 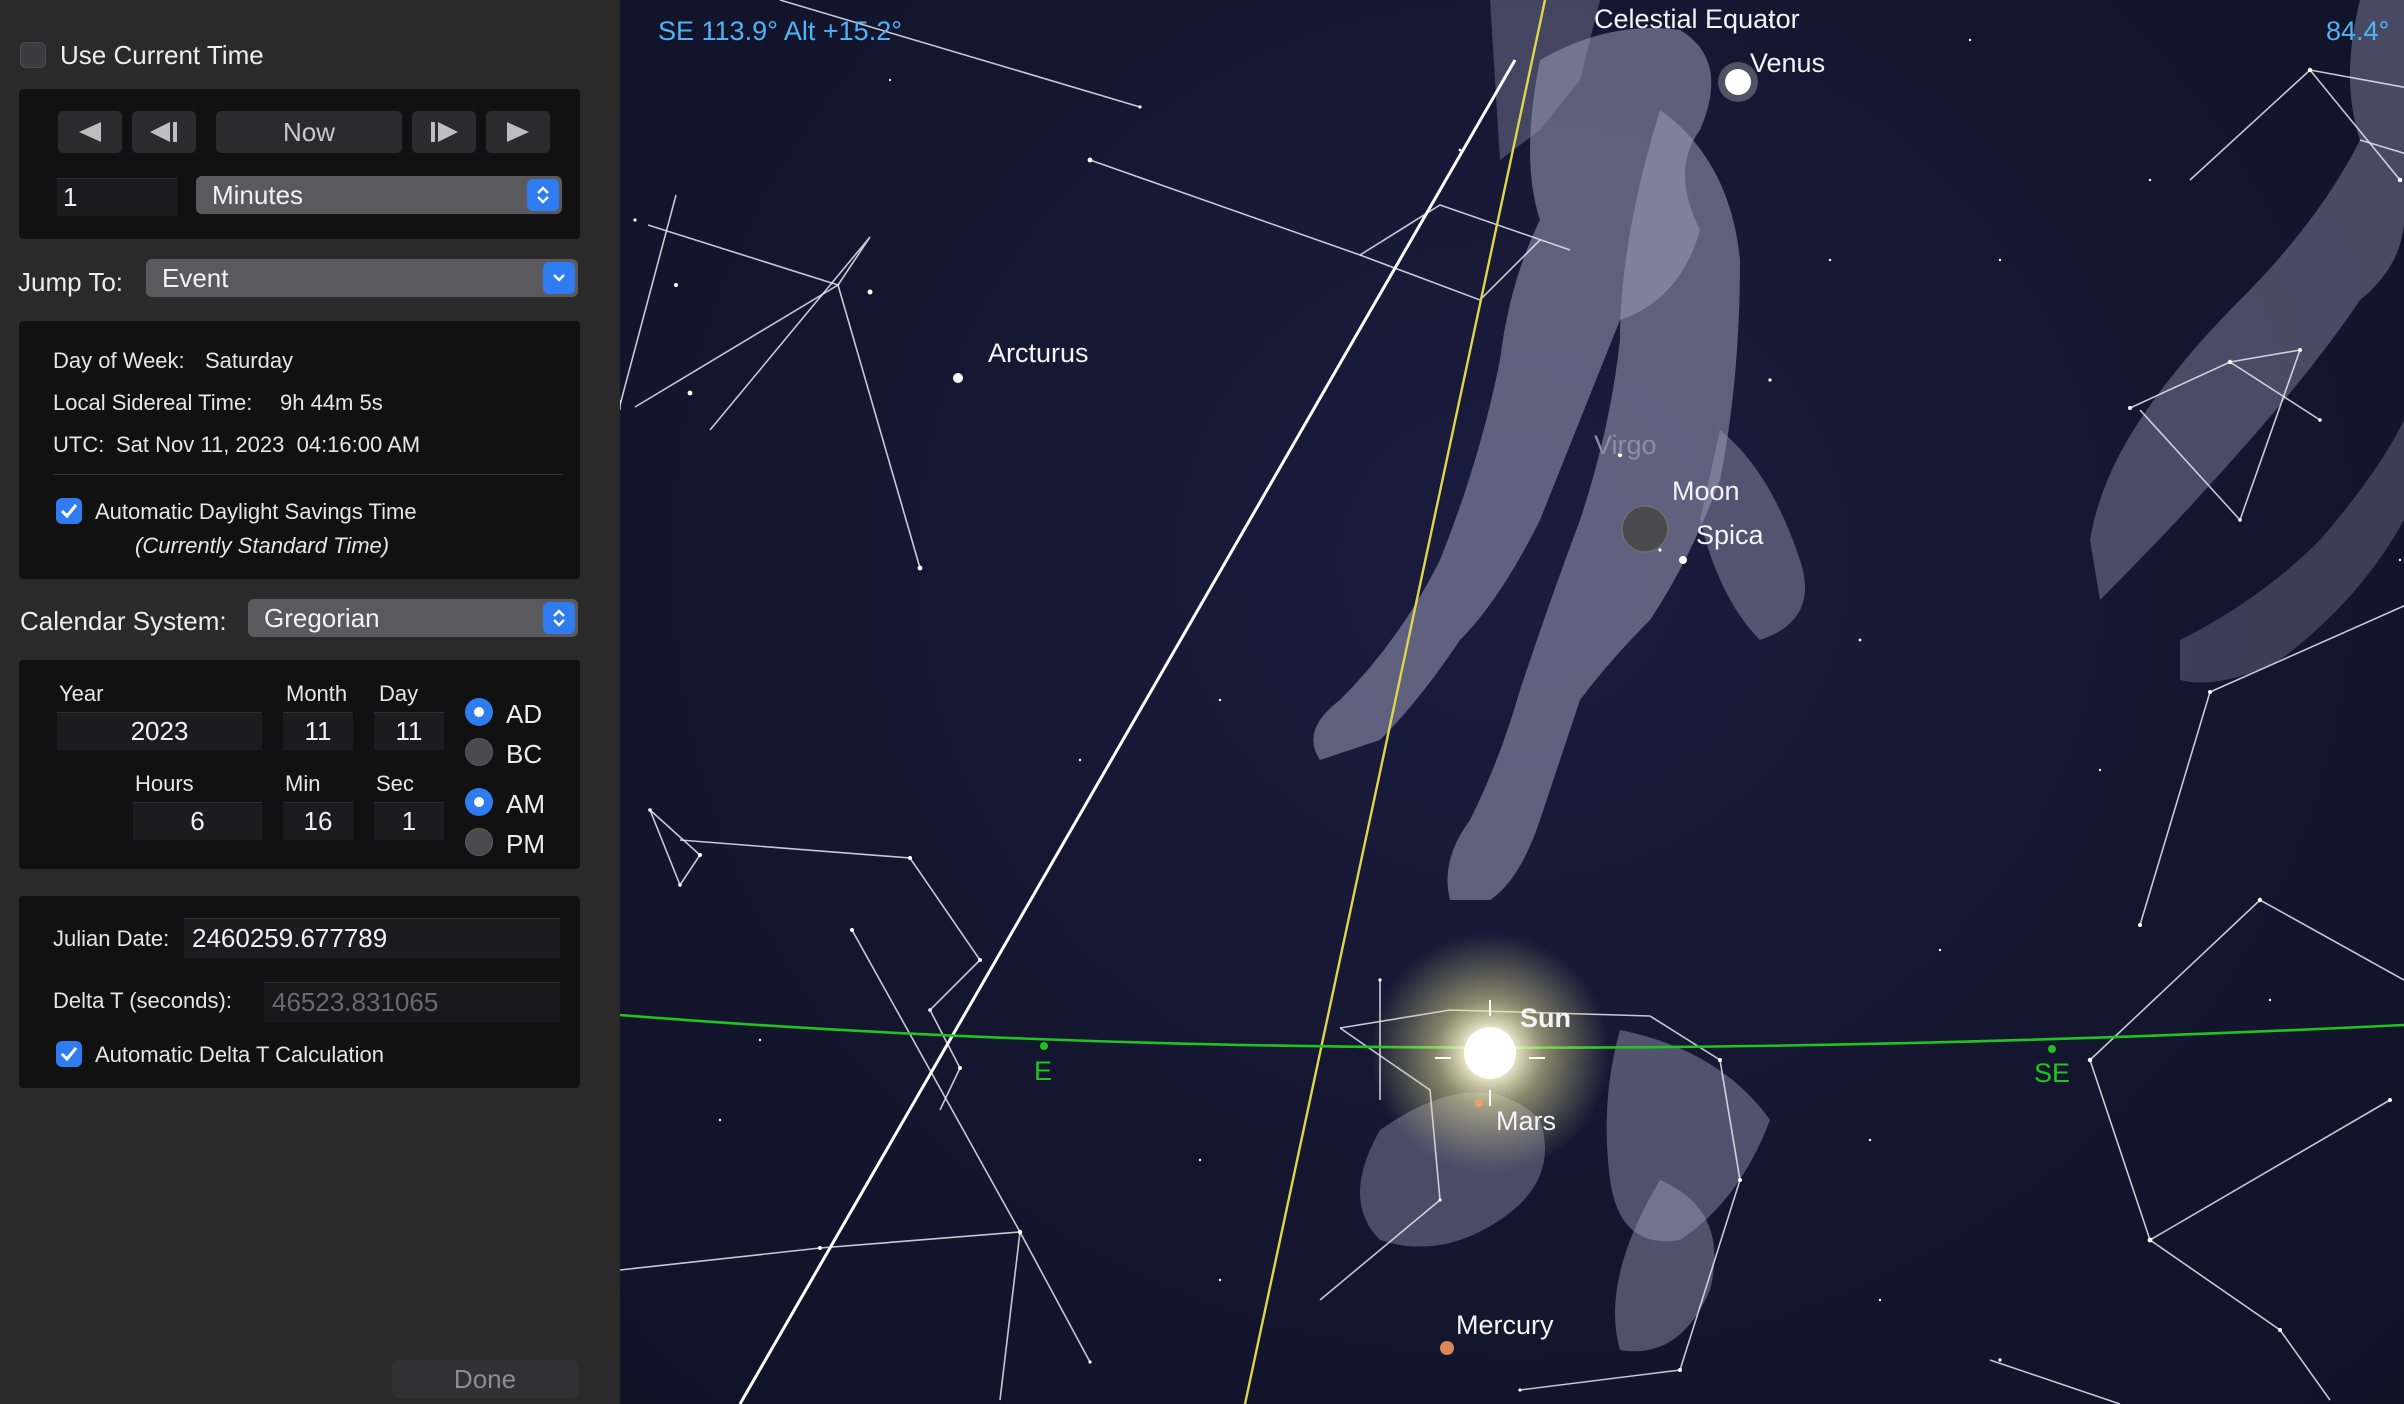 I want to click on month-label: Month, so click(x=317, y=693).